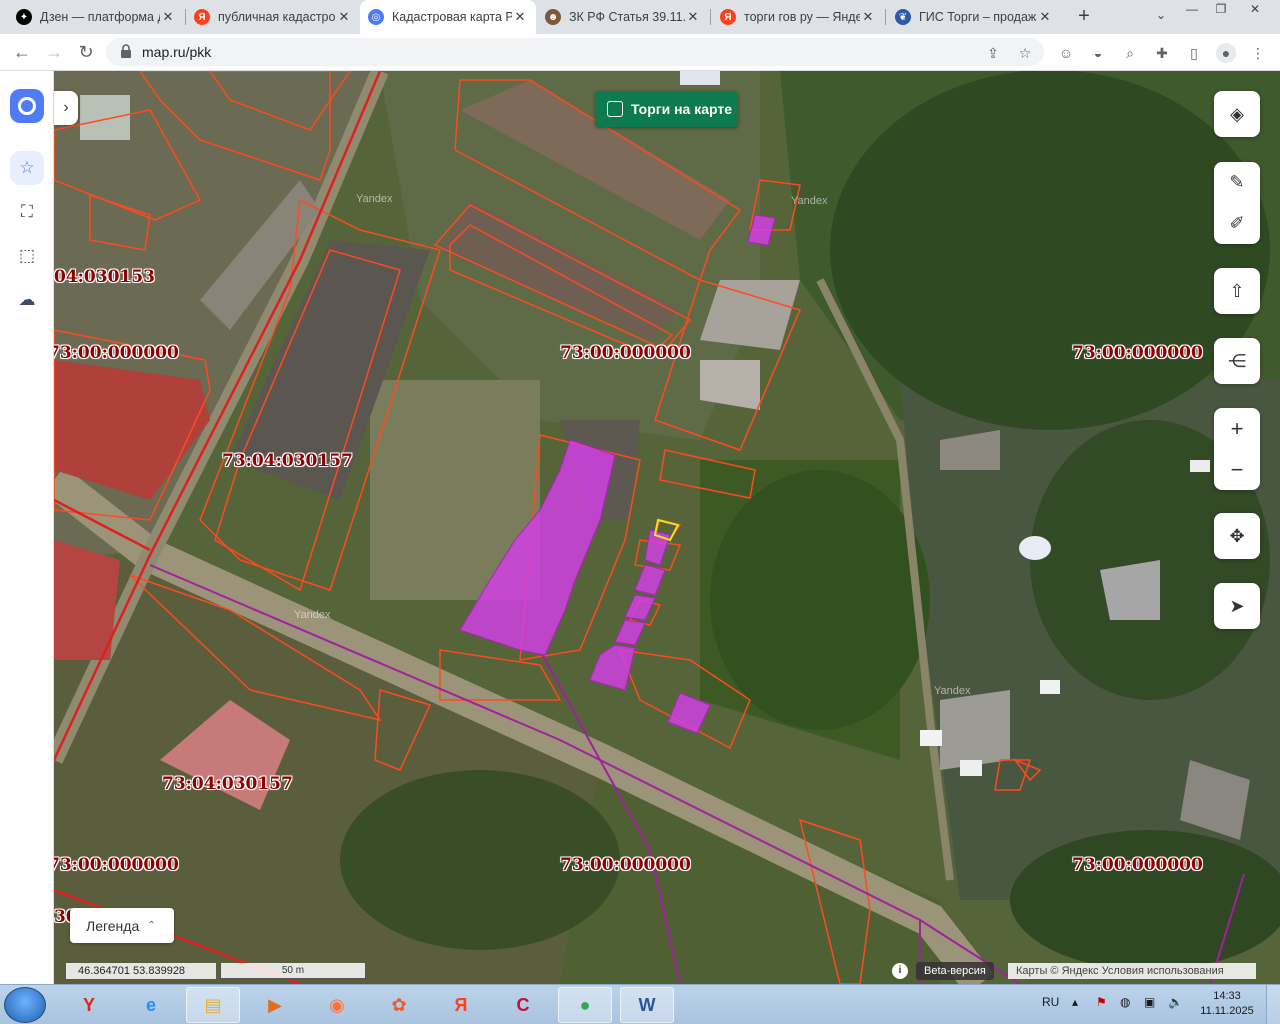  I want to click on network-icon: ▣, so click(1149, 1002).